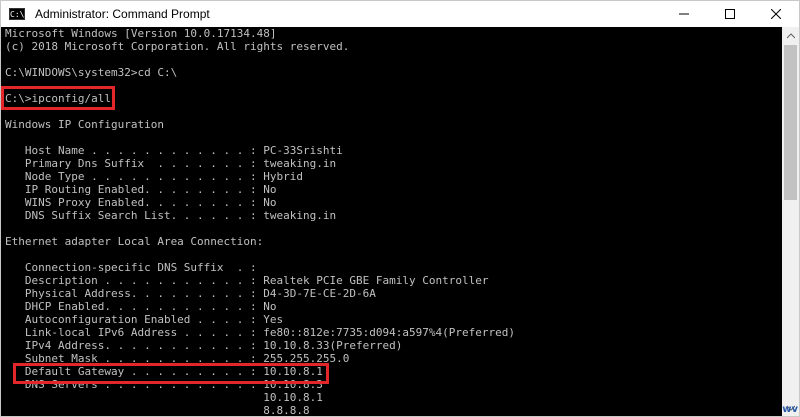 The image size is (800, 417). What do you see at coordinates (790, 122) in the screenshot?
I see `scrollbar-thumb` at bounding box center [790, 122].